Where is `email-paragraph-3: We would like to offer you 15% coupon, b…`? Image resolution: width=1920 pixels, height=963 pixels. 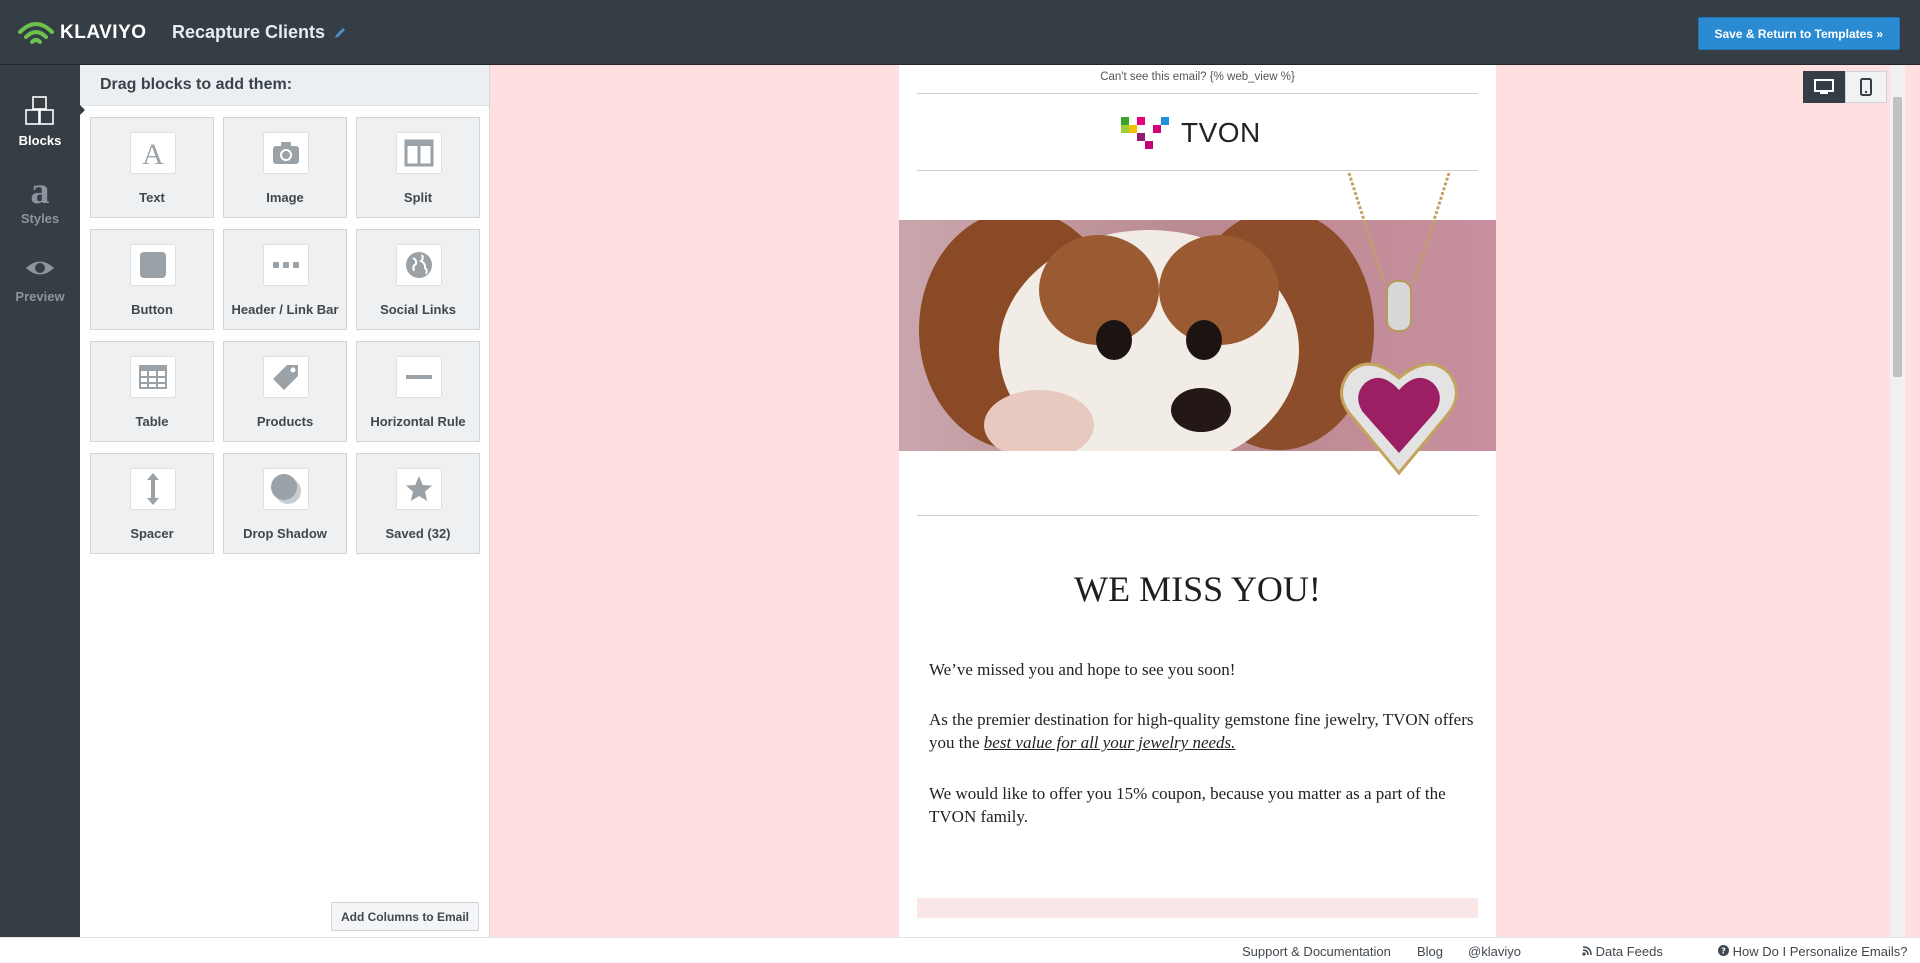 email-paragraph-3: We would like to offer you 15% coupon, b… is located at coordinates (1201, 805).